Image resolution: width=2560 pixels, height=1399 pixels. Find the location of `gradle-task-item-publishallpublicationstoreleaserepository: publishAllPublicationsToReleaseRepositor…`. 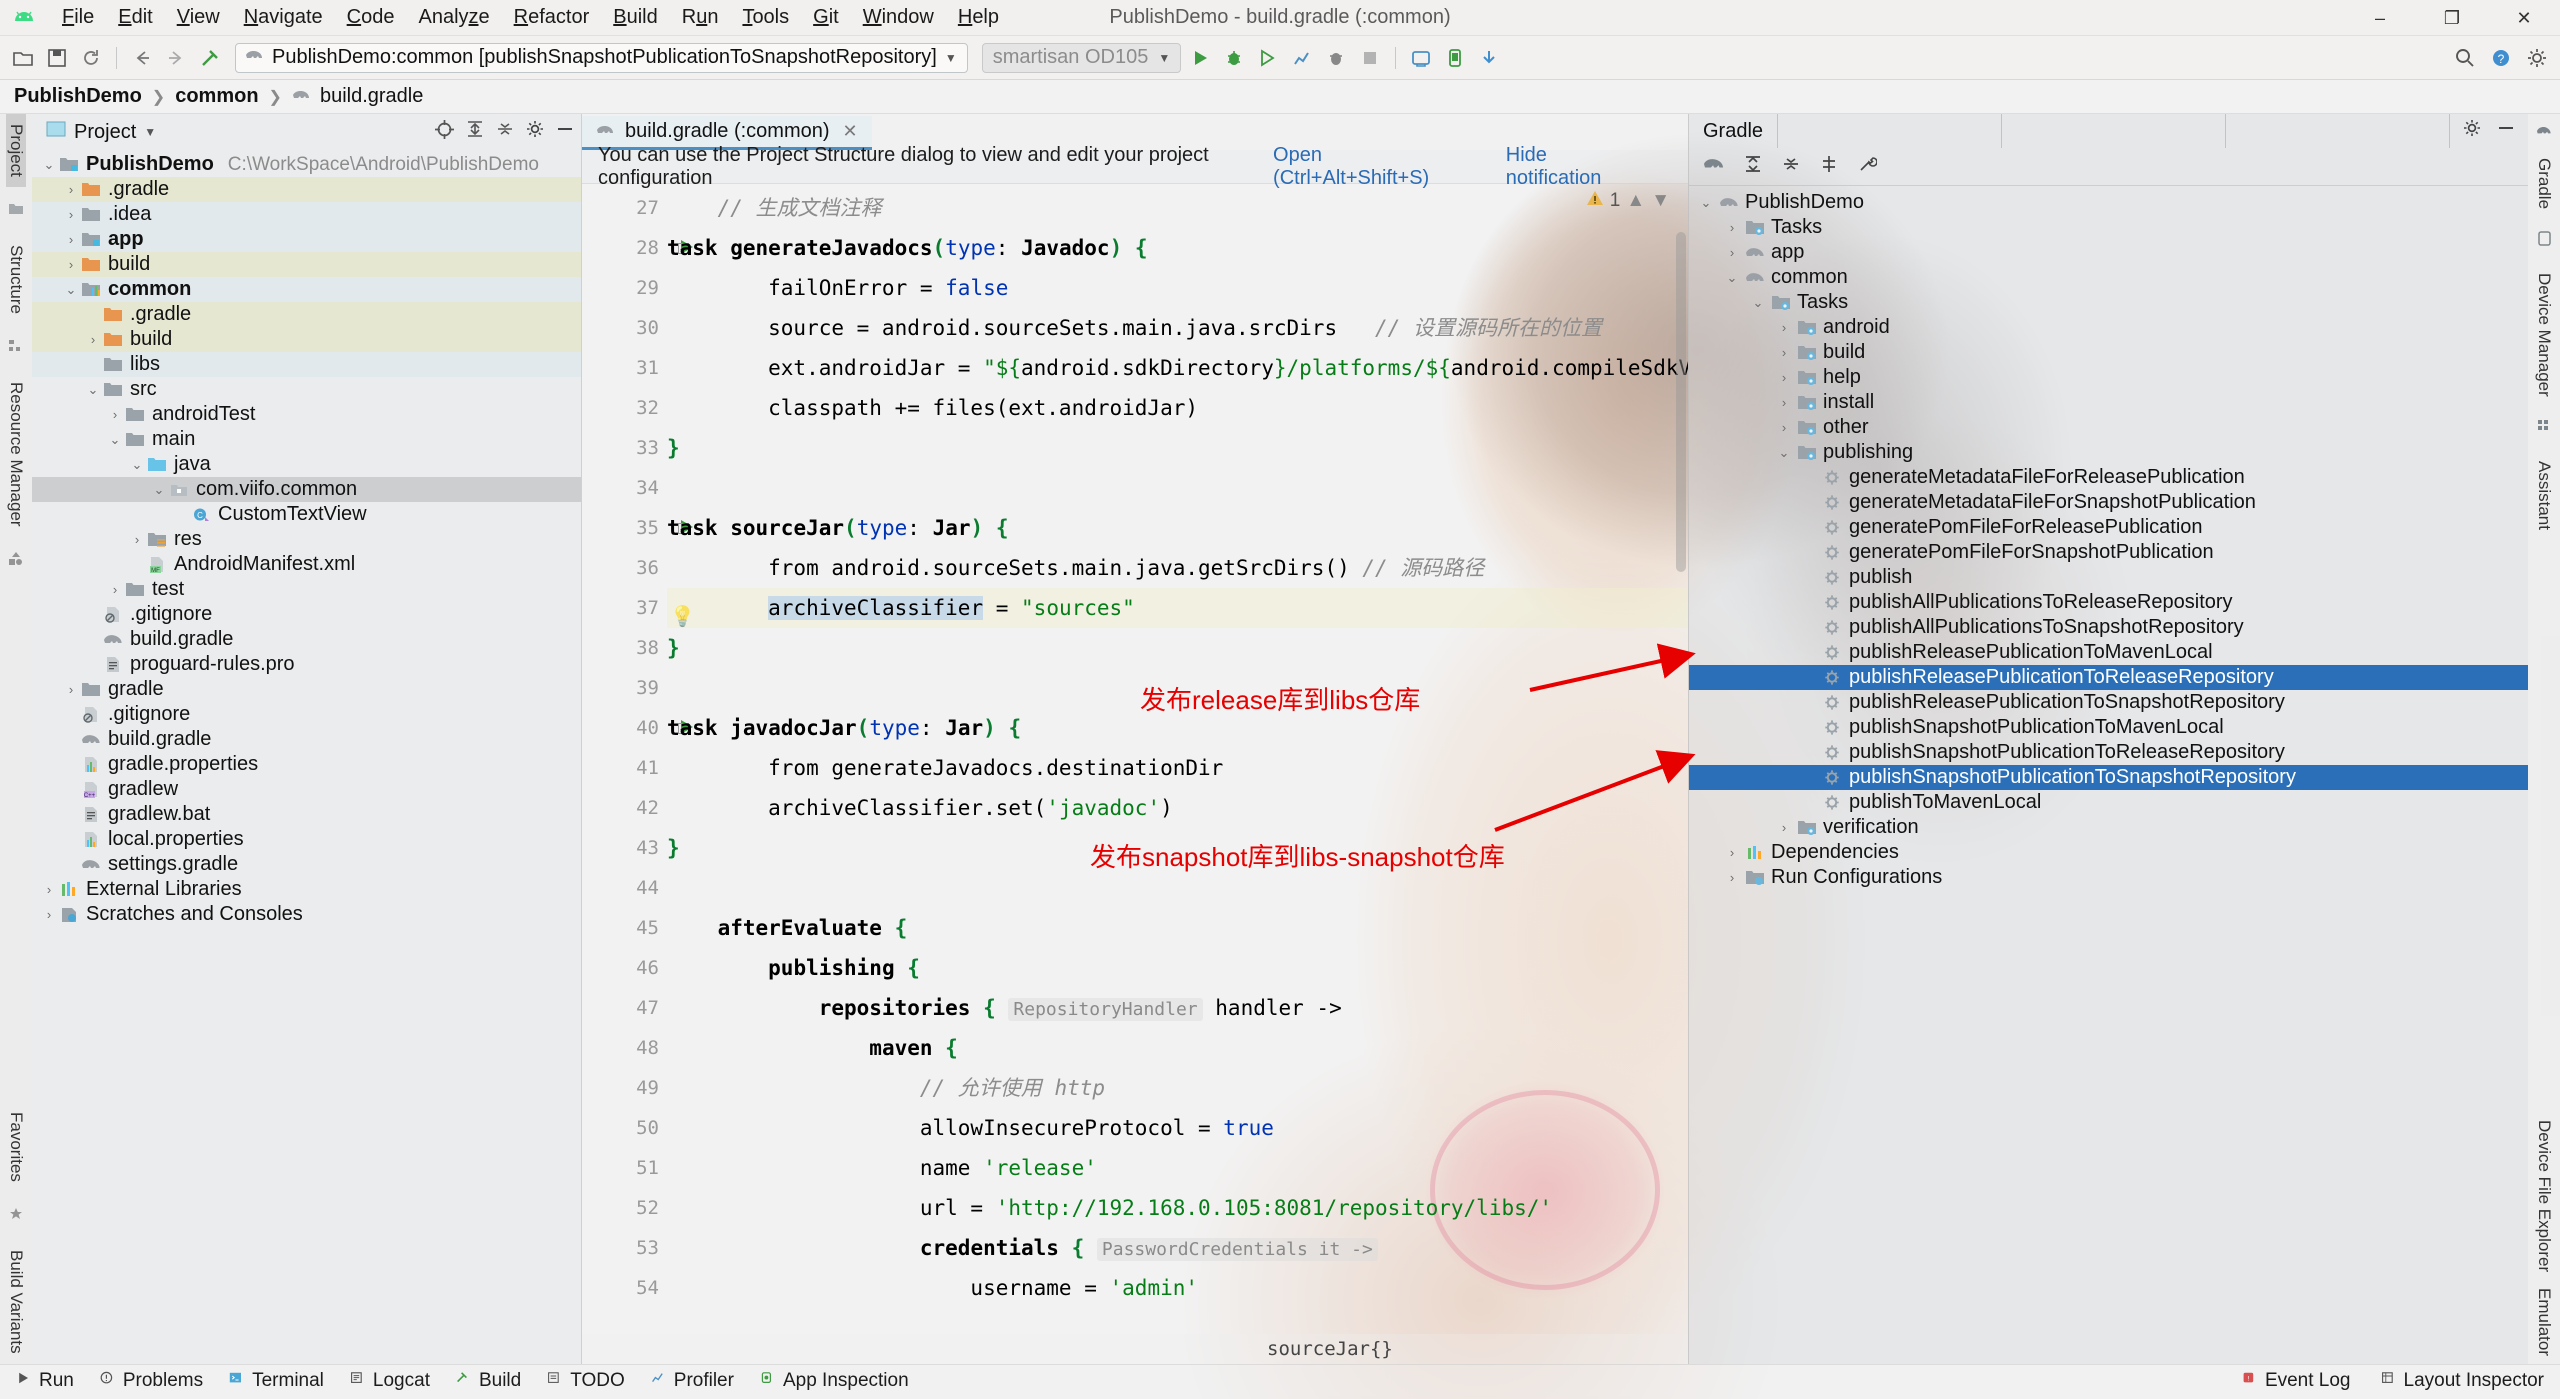

gradle-task-item-publishallpublicationstoreleaserepository: publishAllPublicationsToReleaseRepositor… is located at coordinates (2108, 602).